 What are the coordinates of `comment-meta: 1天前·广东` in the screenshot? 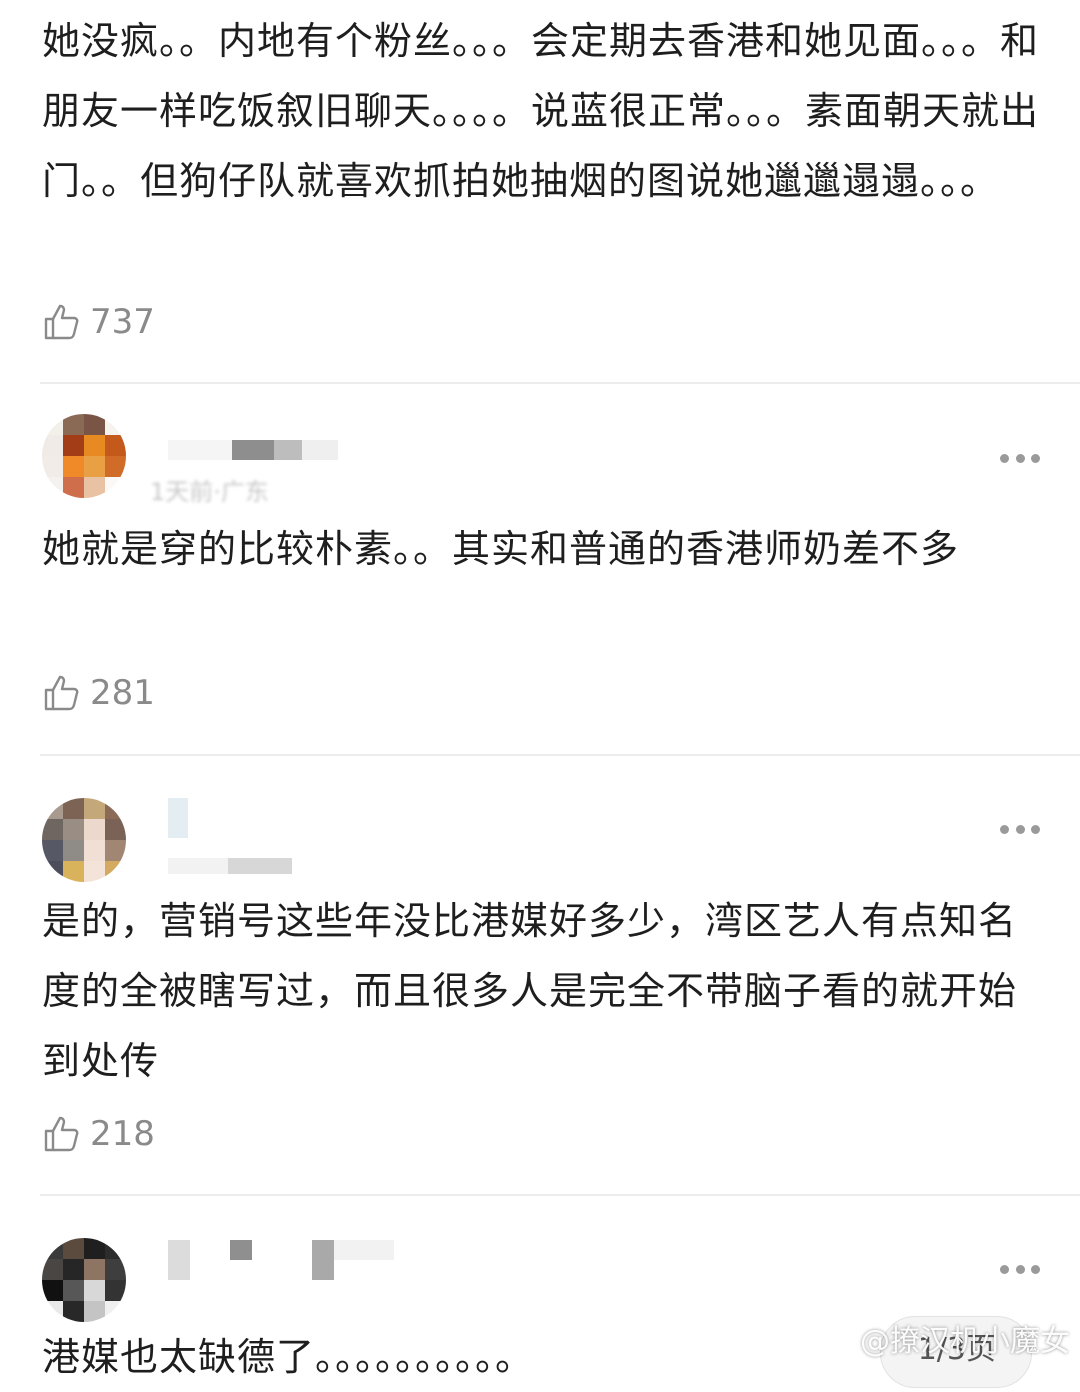 It's located at (209, 492).